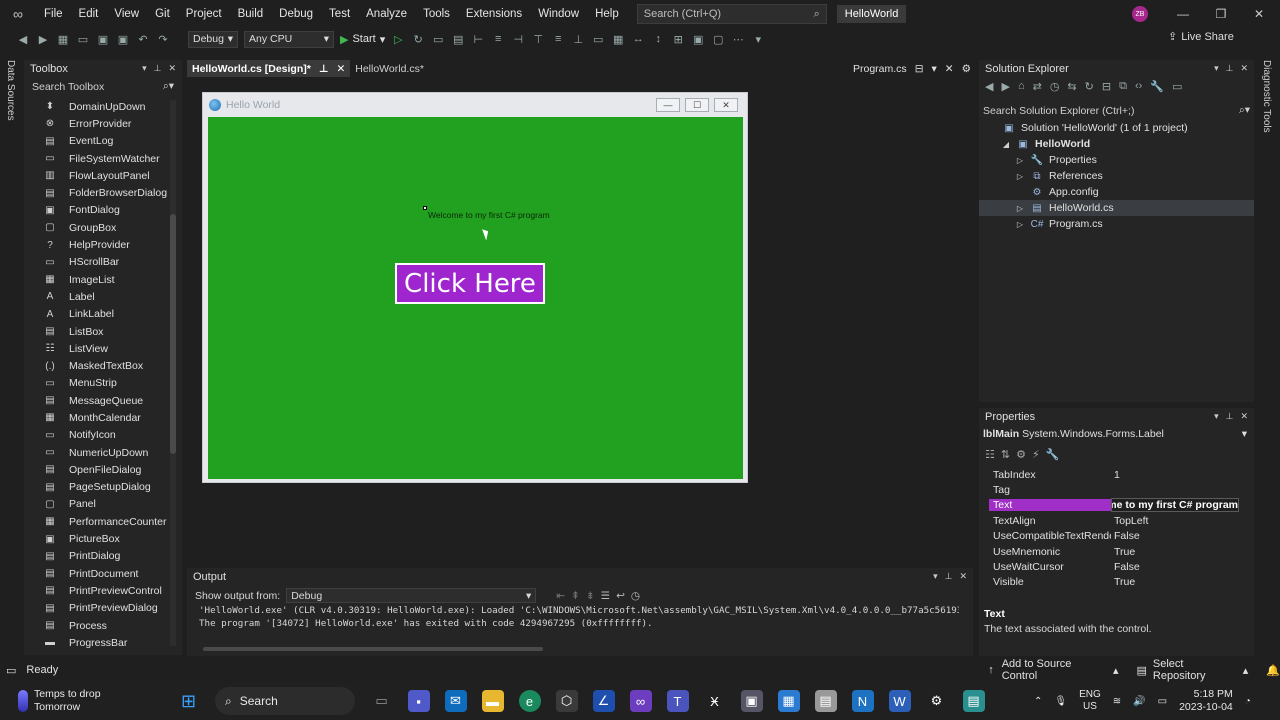  I want to click on toolbox-item-menustrip: ▭ MenuStrip, so click(99, 383).